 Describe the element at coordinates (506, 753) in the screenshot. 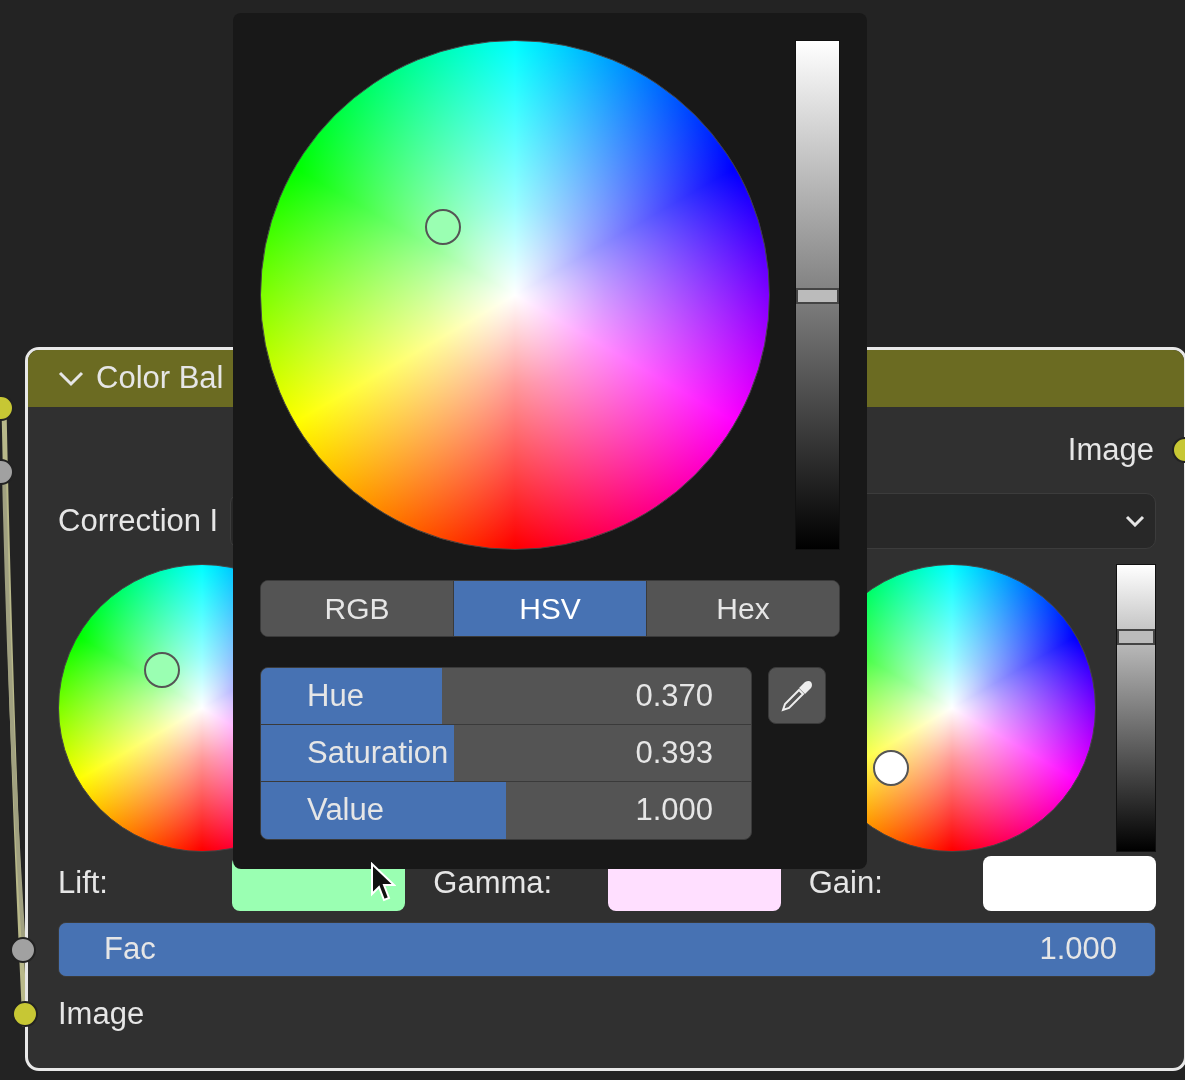

I see `number-field: Saturation 0.393` at that location.